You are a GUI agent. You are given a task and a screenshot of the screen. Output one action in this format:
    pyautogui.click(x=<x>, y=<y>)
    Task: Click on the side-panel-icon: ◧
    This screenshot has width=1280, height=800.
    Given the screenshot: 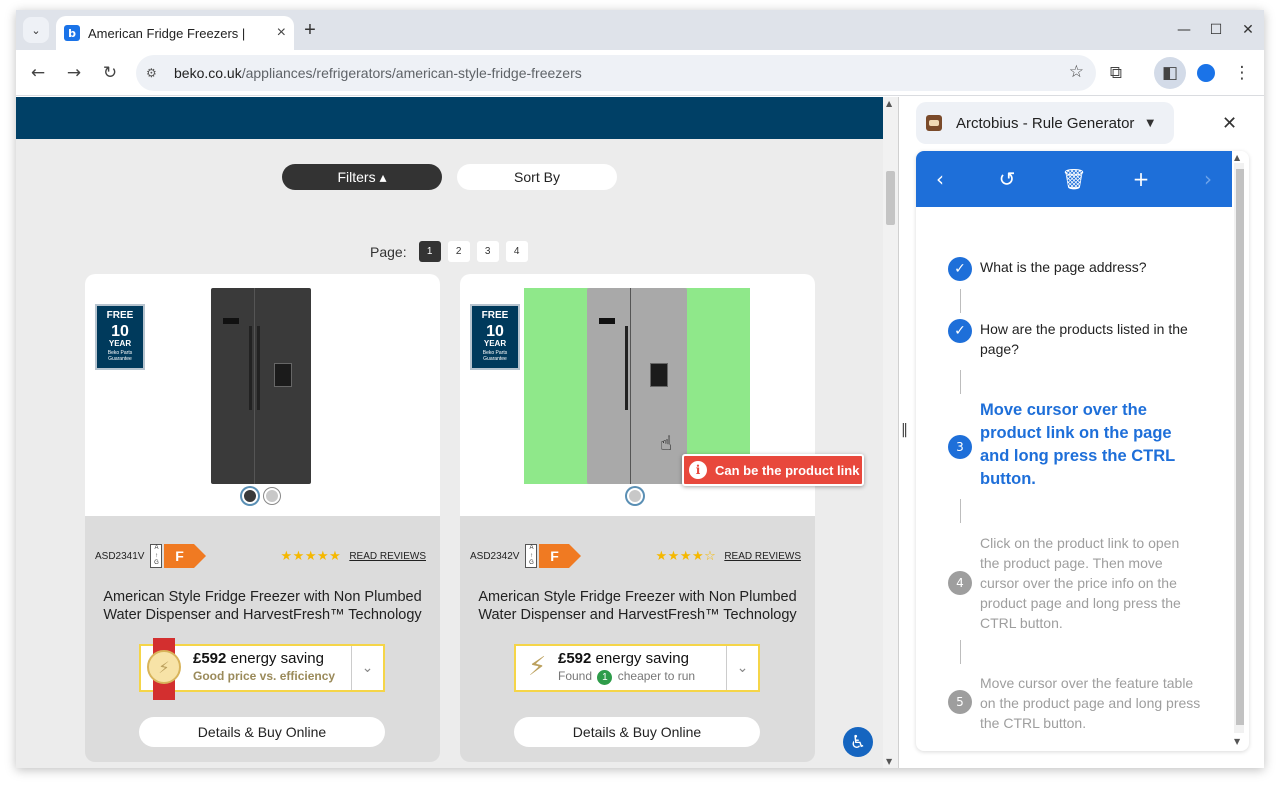 What is the action you would take?
    pyautogui.click(x=1170, y=73)
    